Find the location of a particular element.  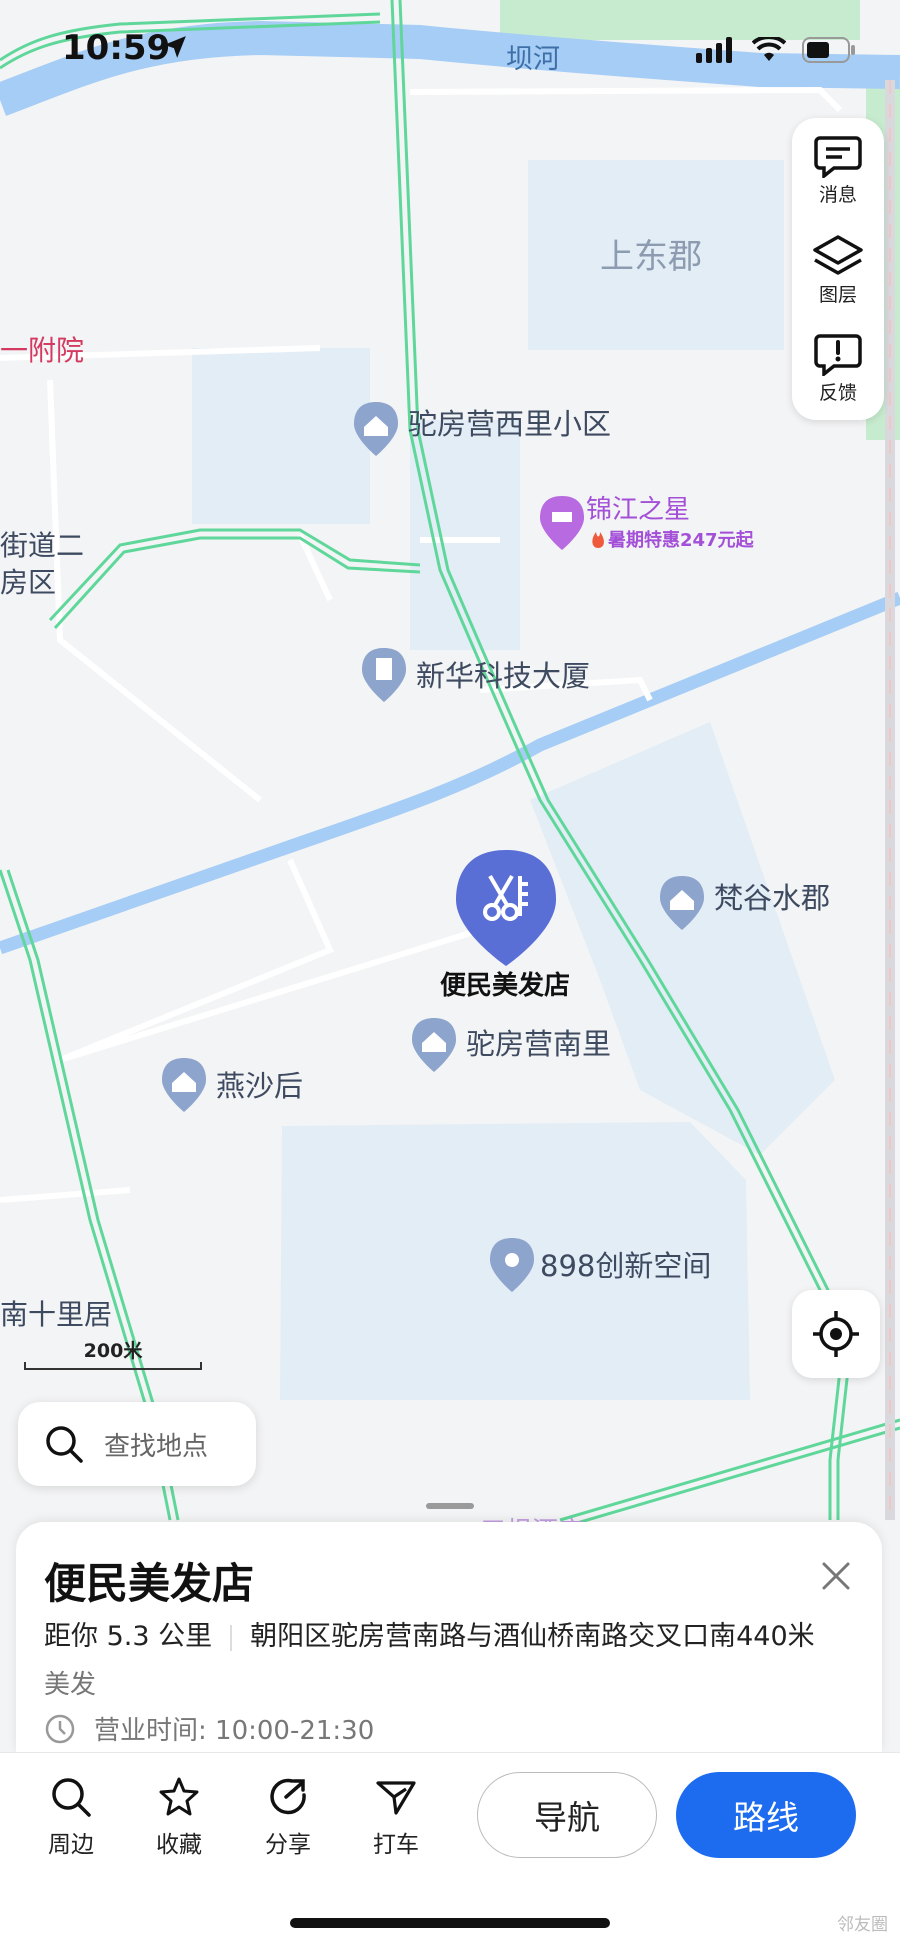

separator is located at coordinates (231, 1637).